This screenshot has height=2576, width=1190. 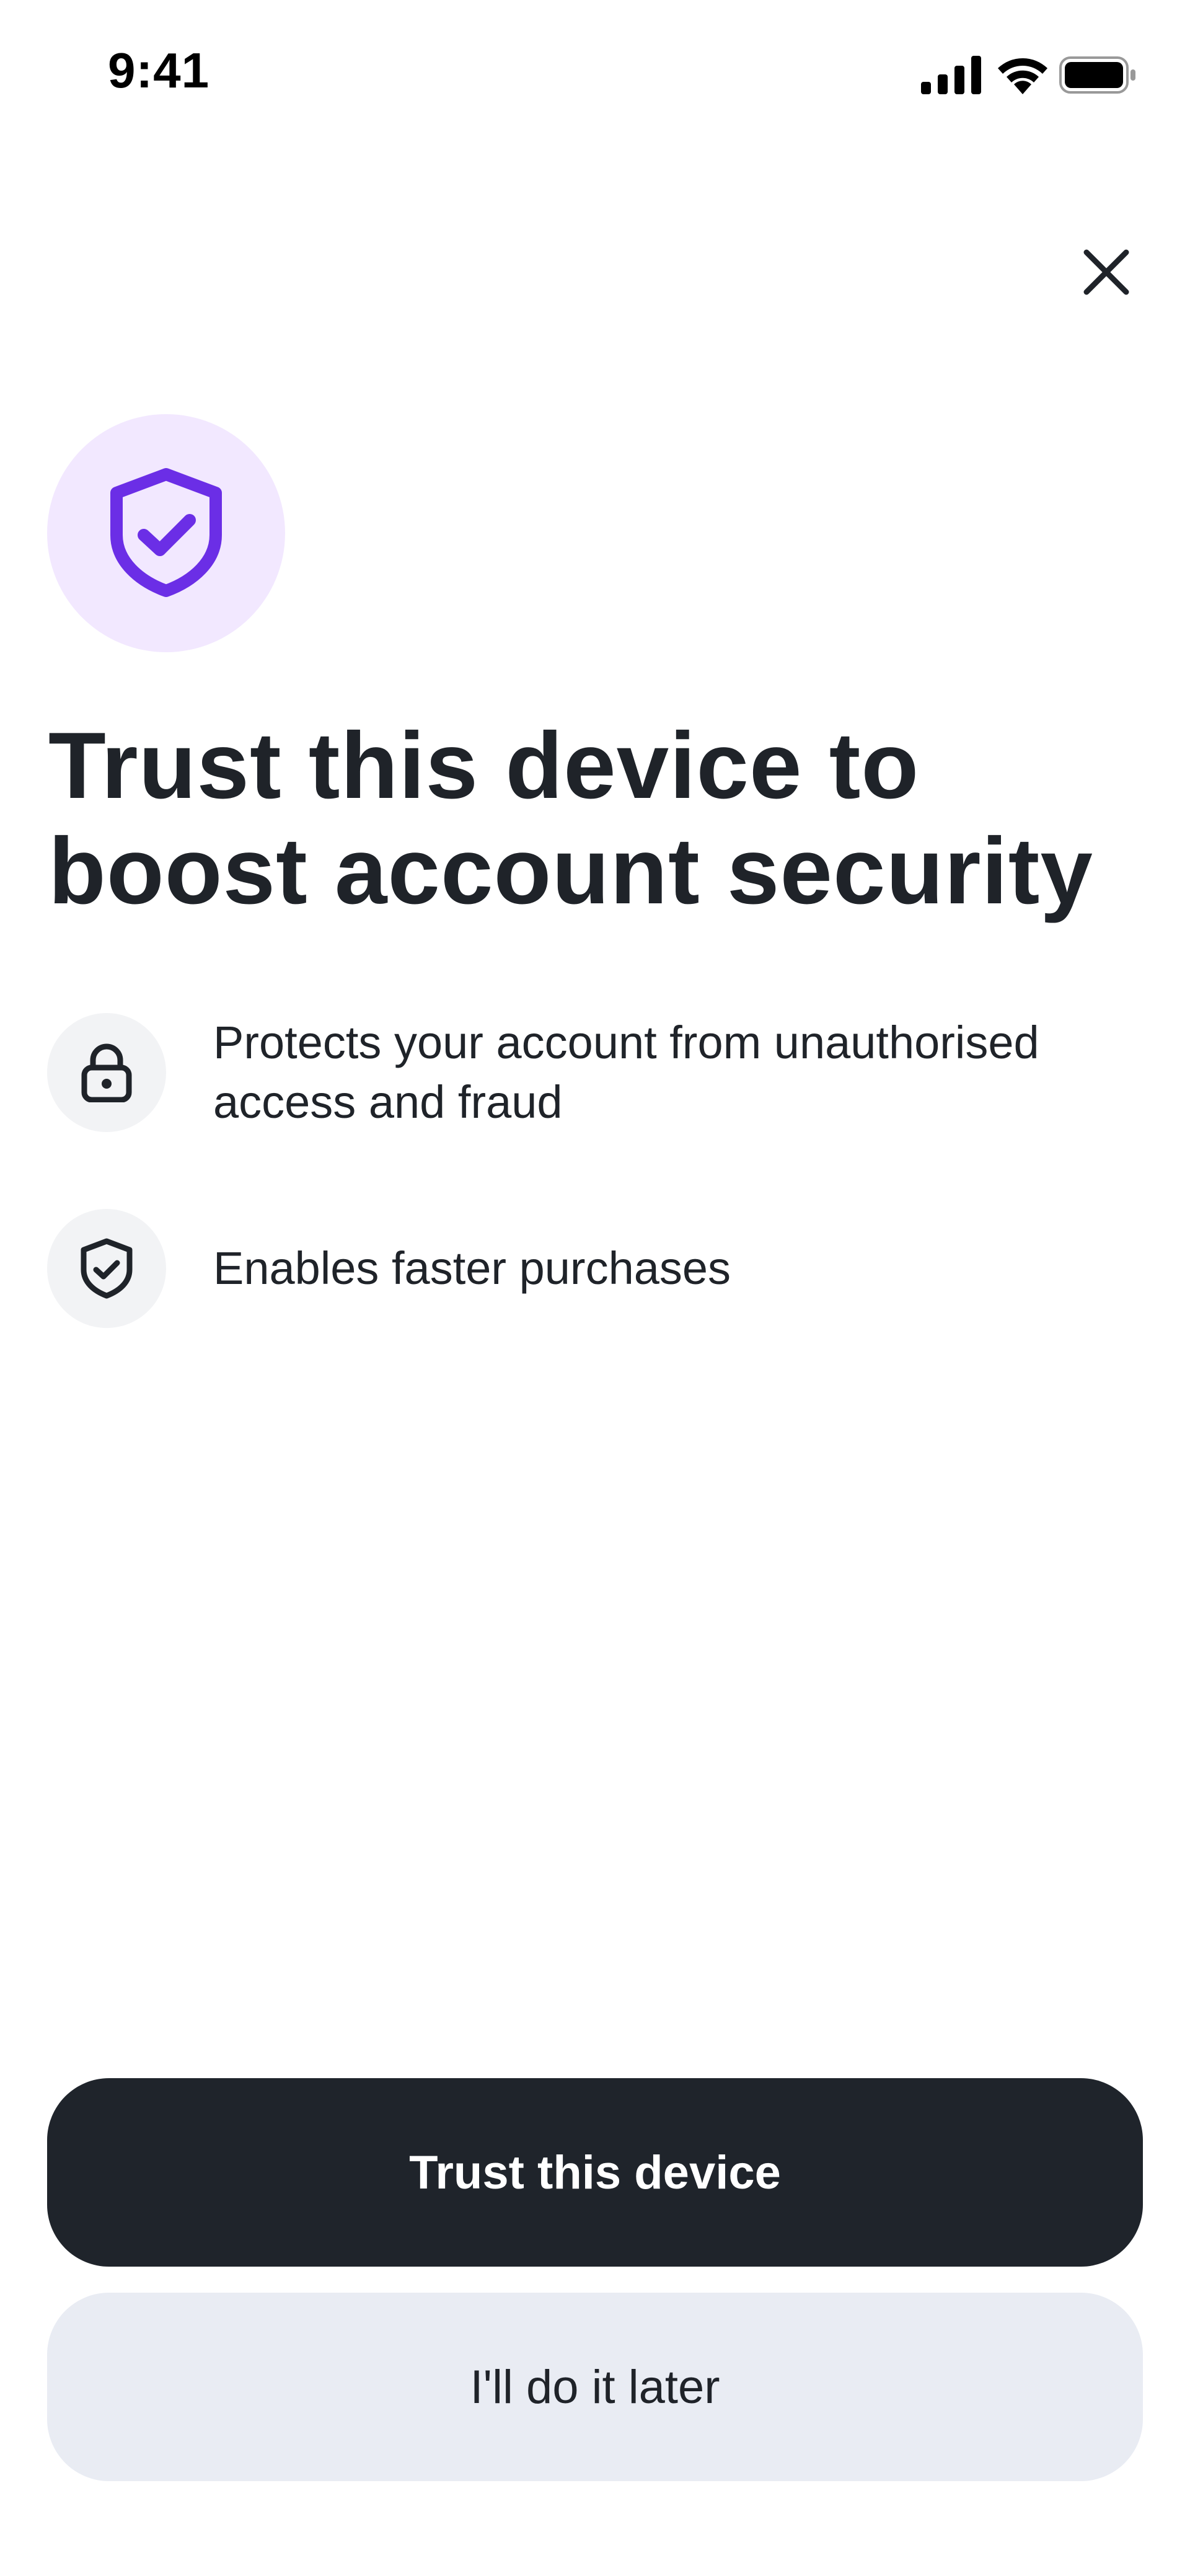 I want to click on feature-text-line-1: Enables faster purchases, so click(x=472, y=1268).